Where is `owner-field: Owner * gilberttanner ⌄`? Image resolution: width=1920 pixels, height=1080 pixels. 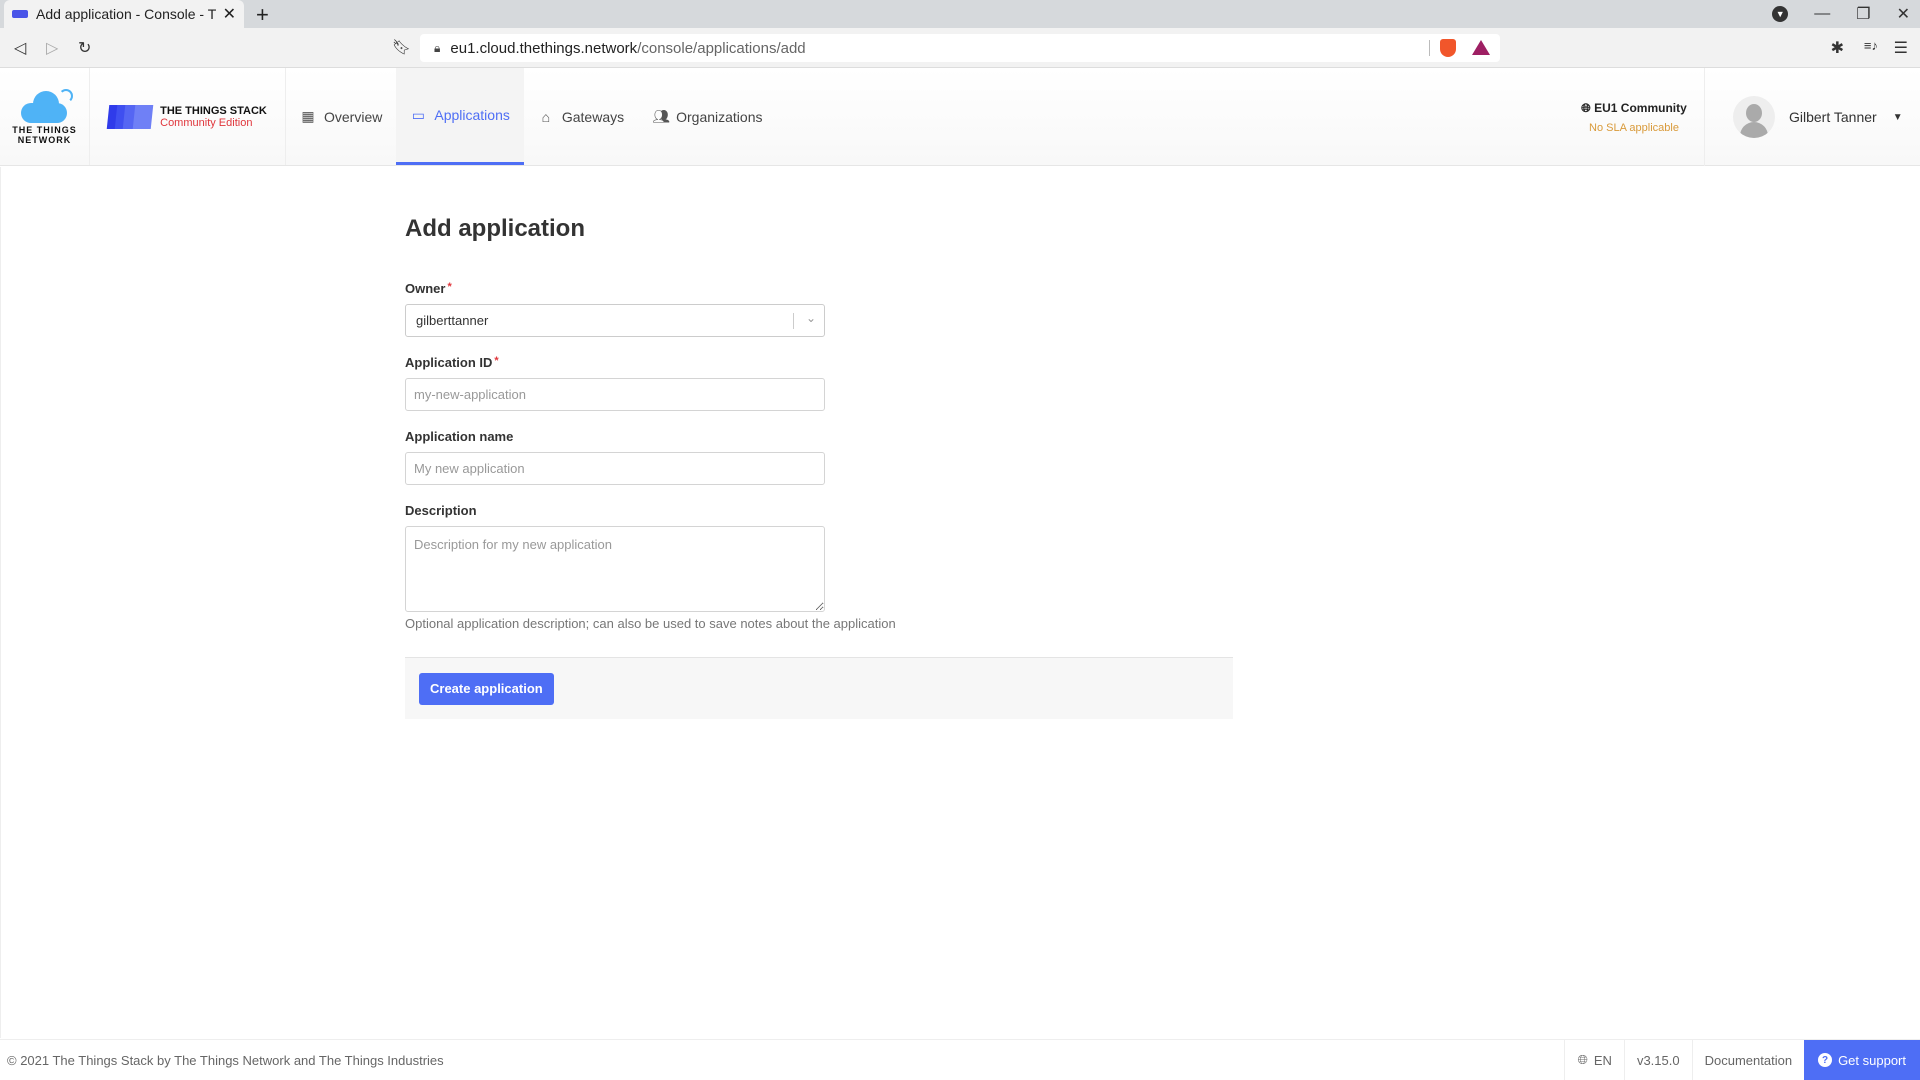
owner-field: Owner * gilberttanner ⌄ is located at coordinates (819, 309).